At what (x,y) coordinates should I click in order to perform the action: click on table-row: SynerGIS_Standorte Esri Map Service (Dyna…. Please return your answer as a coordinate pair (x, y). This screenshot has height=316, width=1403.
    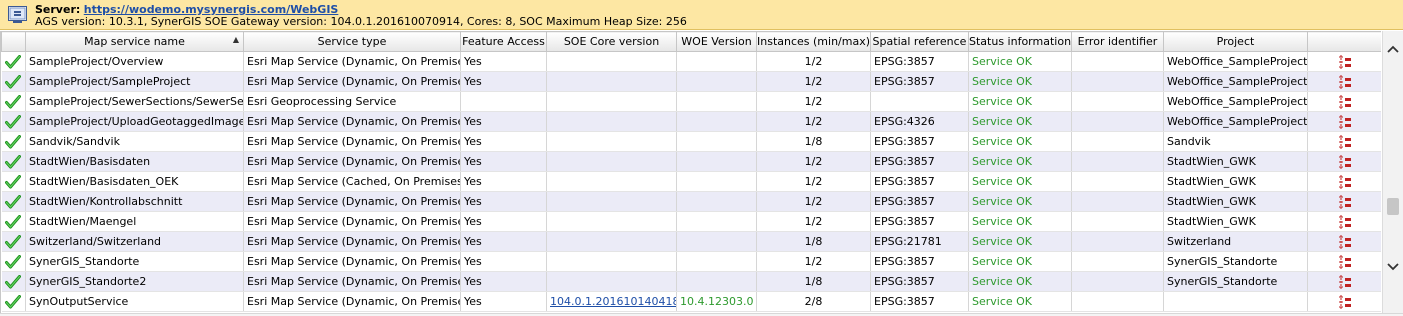
    Looking at the image, I should click on (691, 261).